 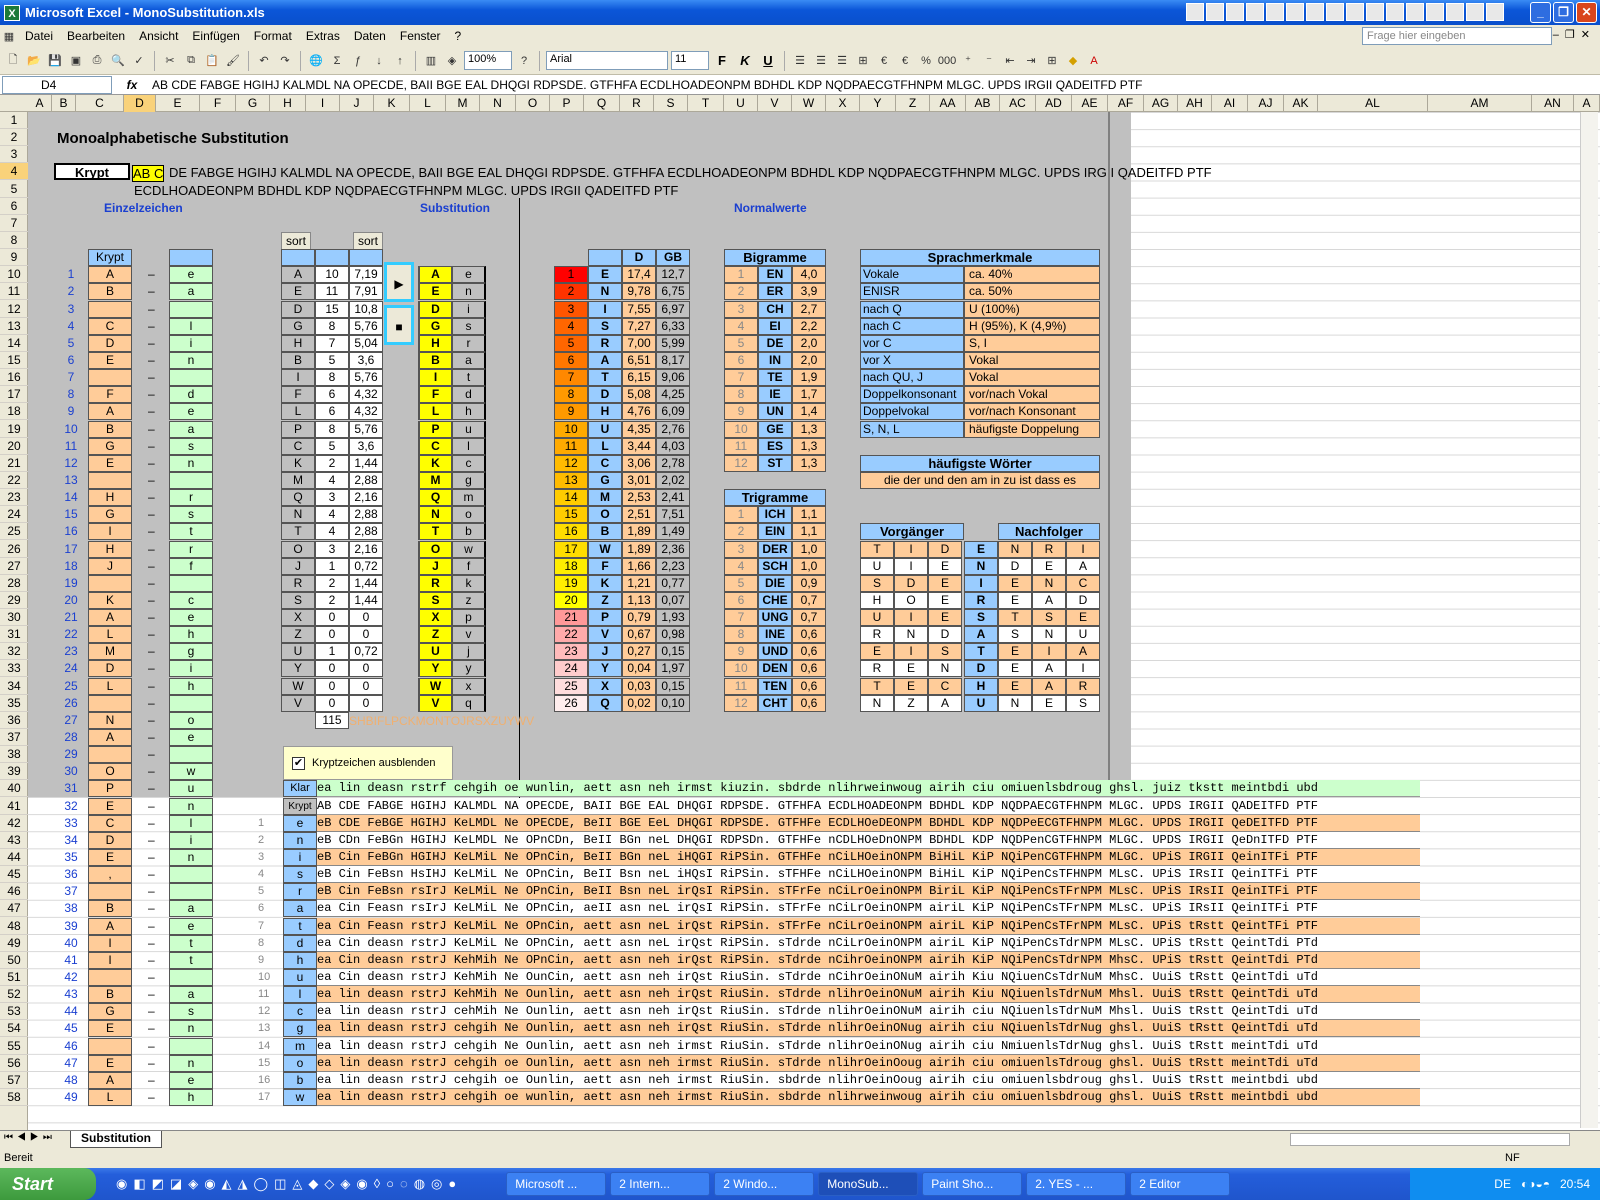 What do you see at coordinates (14, 686) in the screenshot?
I see `row-header: 34` at bounding box center [14, 686].